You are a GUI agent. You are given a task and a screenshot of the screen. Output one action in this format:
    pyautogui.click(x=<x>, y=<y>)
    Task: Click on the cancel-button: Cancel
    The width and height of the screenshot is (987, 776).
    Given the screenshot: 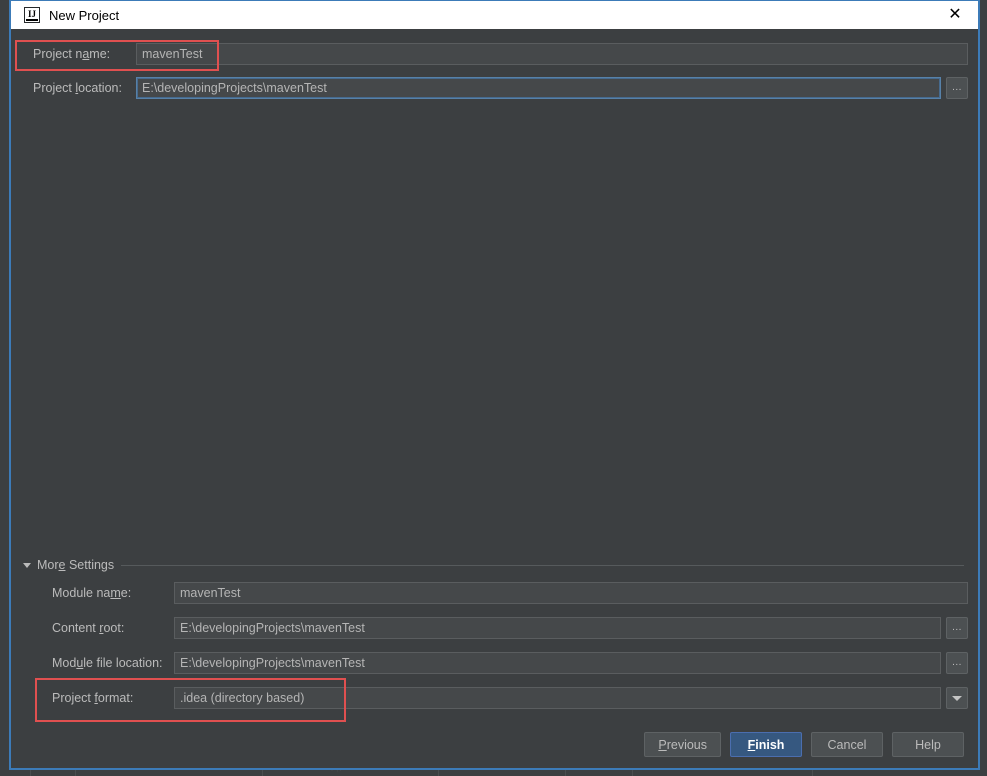 What is the action you would take?
    pyautogui.click(x=847, y=744)
    